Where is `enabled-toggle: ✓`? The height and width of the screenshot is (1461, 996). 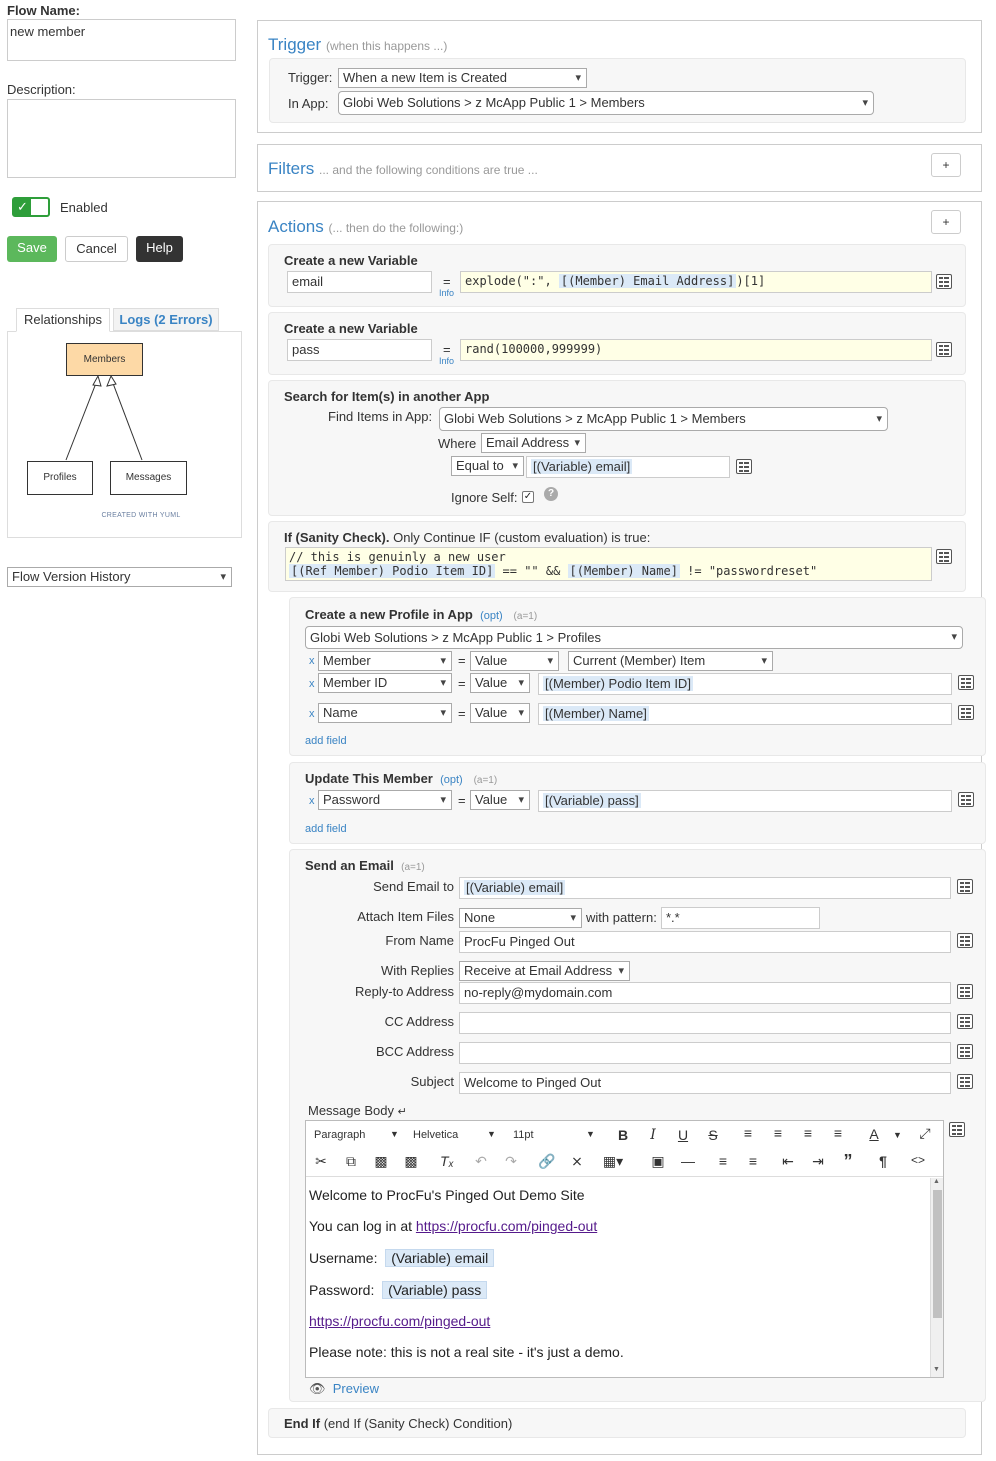
enabled-toggle: ✓ is located at coordinates (31, 207).